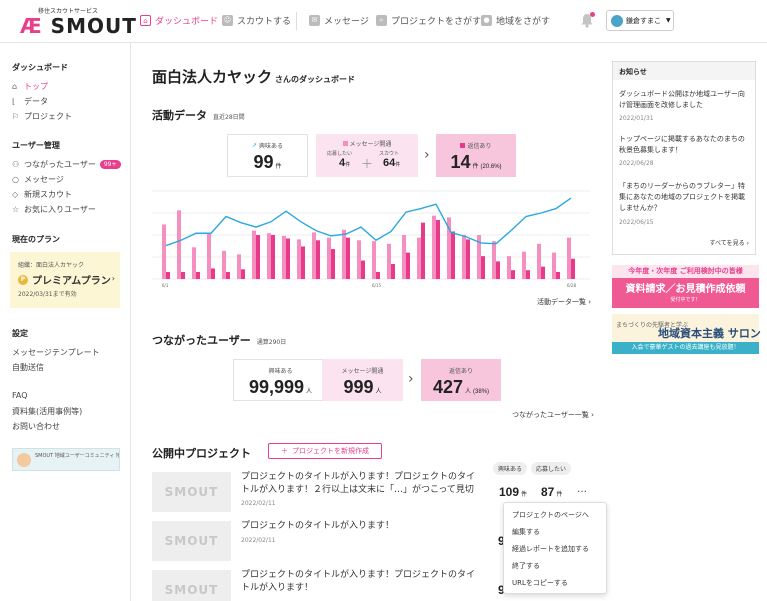 The width and height of the screenshot is (767, 601). What do you see at coordinates (42, 194) in the screenshot?
I see `sidebar-item-new-scout: ◇ 新規スカウト` at bounding box center [42, 194].